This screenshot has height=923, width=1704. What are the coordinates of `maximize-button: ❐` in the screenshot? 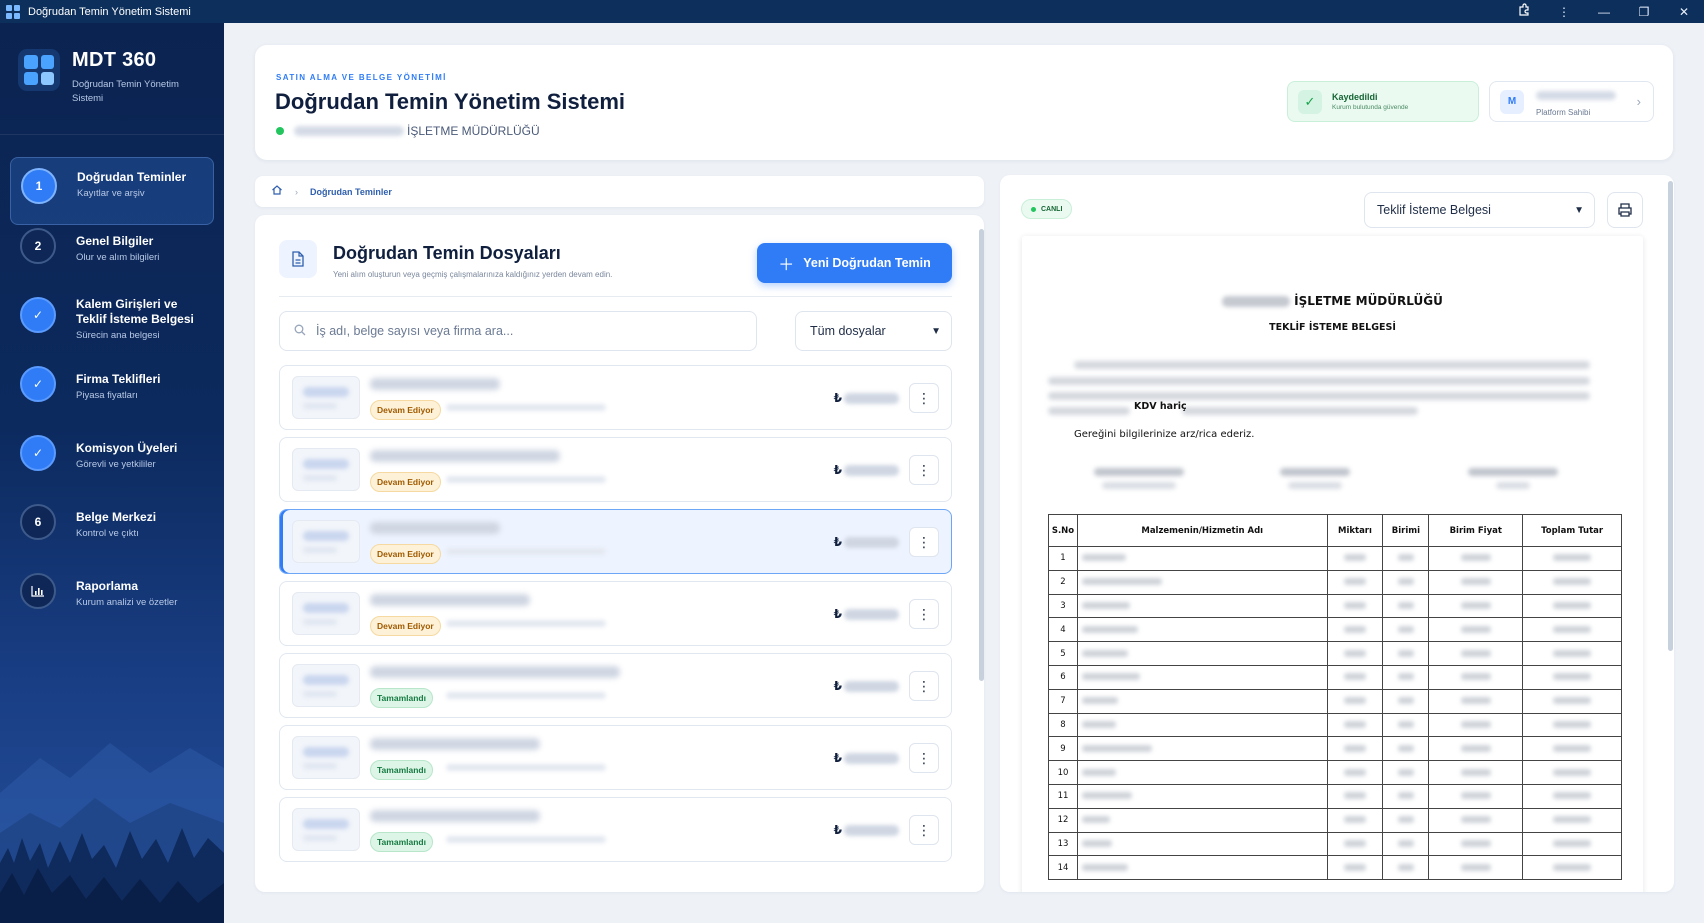 It's located at (1644, 12).